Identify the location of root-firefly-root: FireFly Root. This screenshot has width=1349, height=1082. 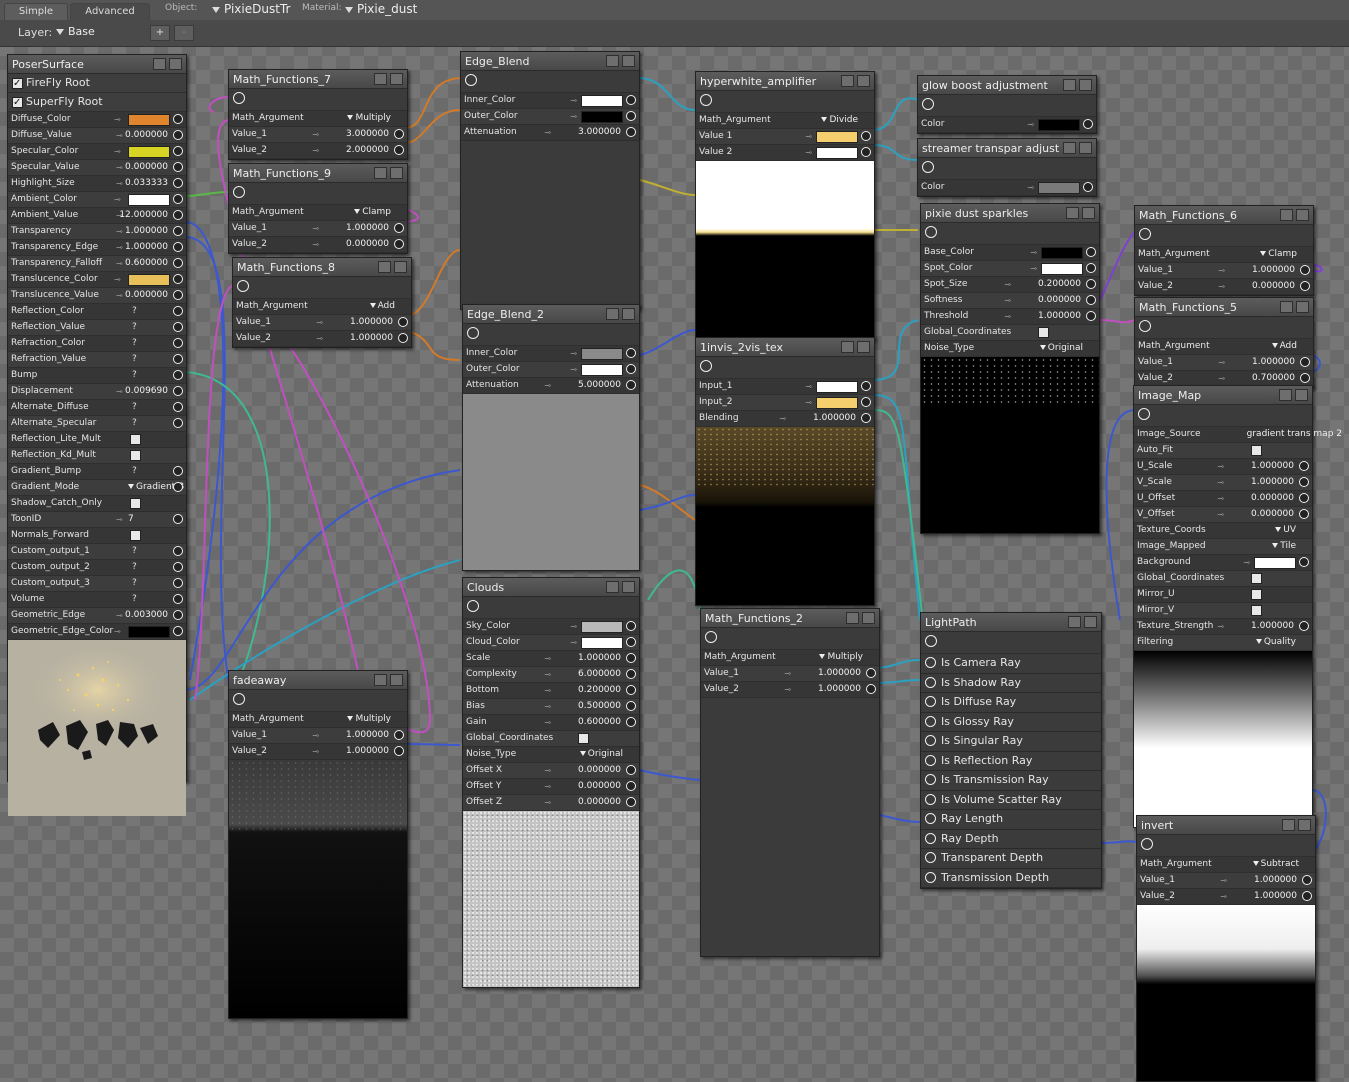
(97, 83).